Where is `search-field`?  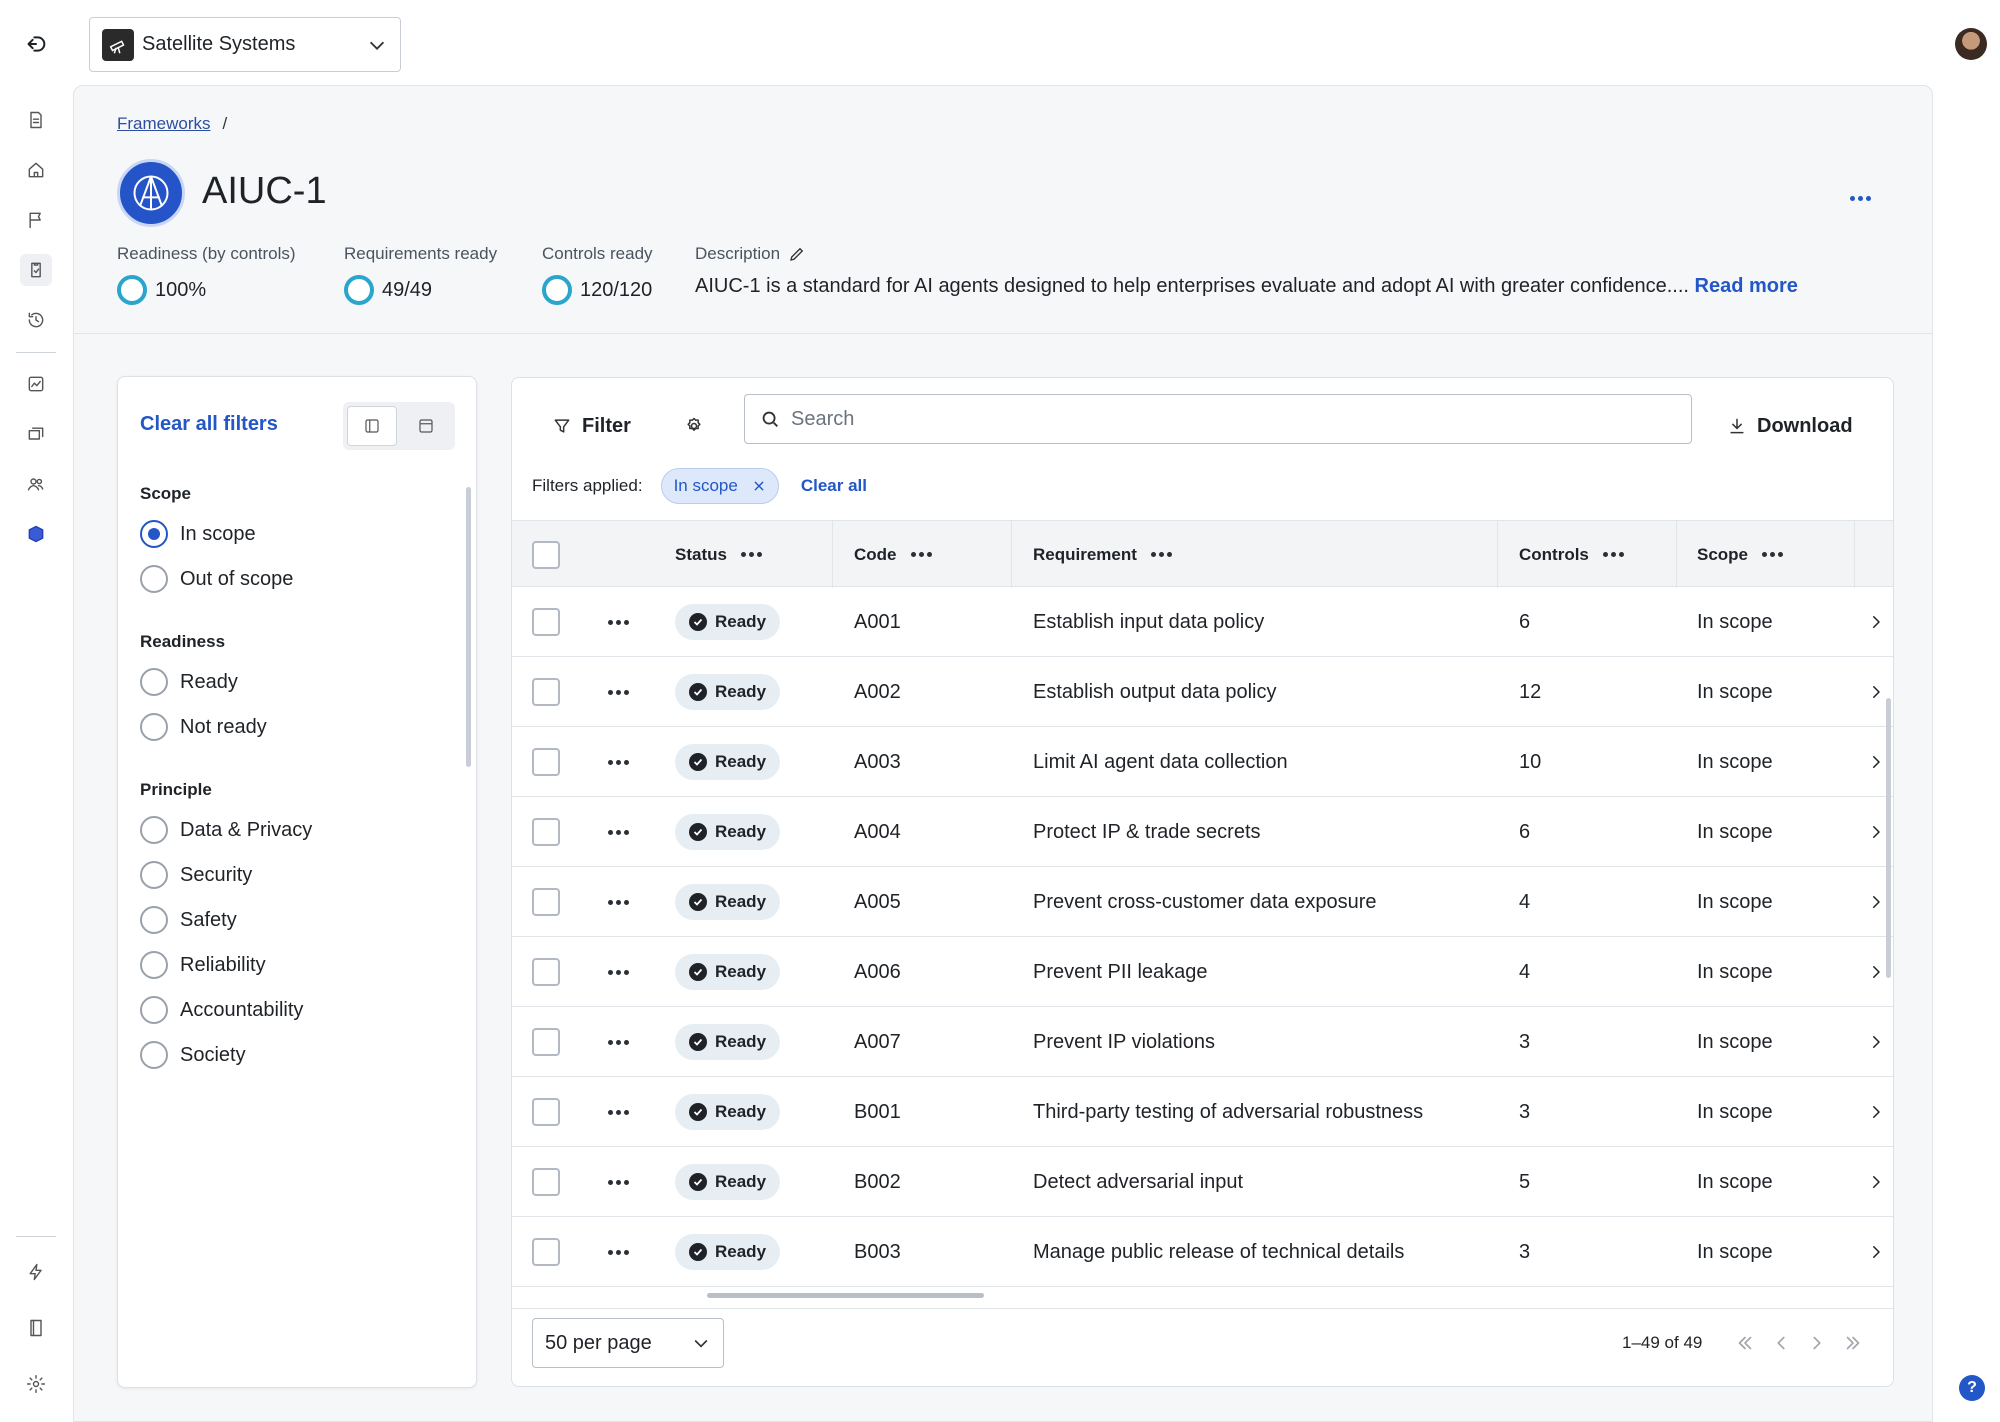
search-field is located at coordinates (1218, 419).